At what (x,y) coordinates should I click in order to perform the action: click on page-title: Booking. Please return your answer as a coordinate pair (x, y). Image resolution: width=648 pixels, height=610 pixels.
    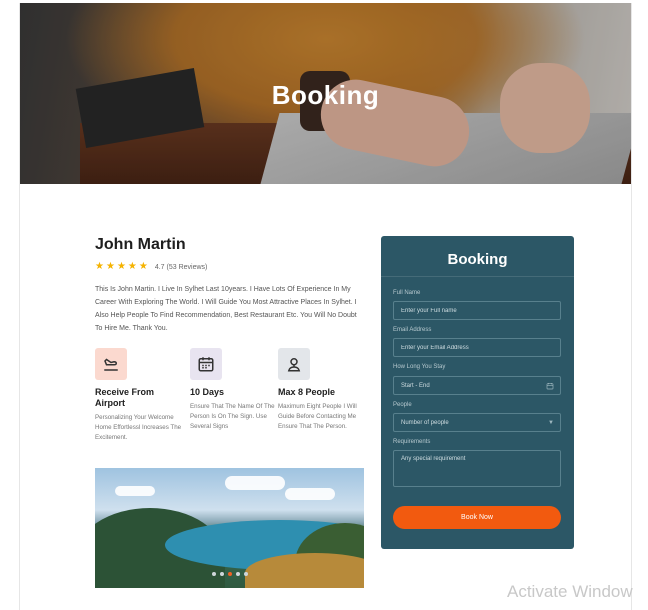
    Looking at the image, I should click on (325, 95).